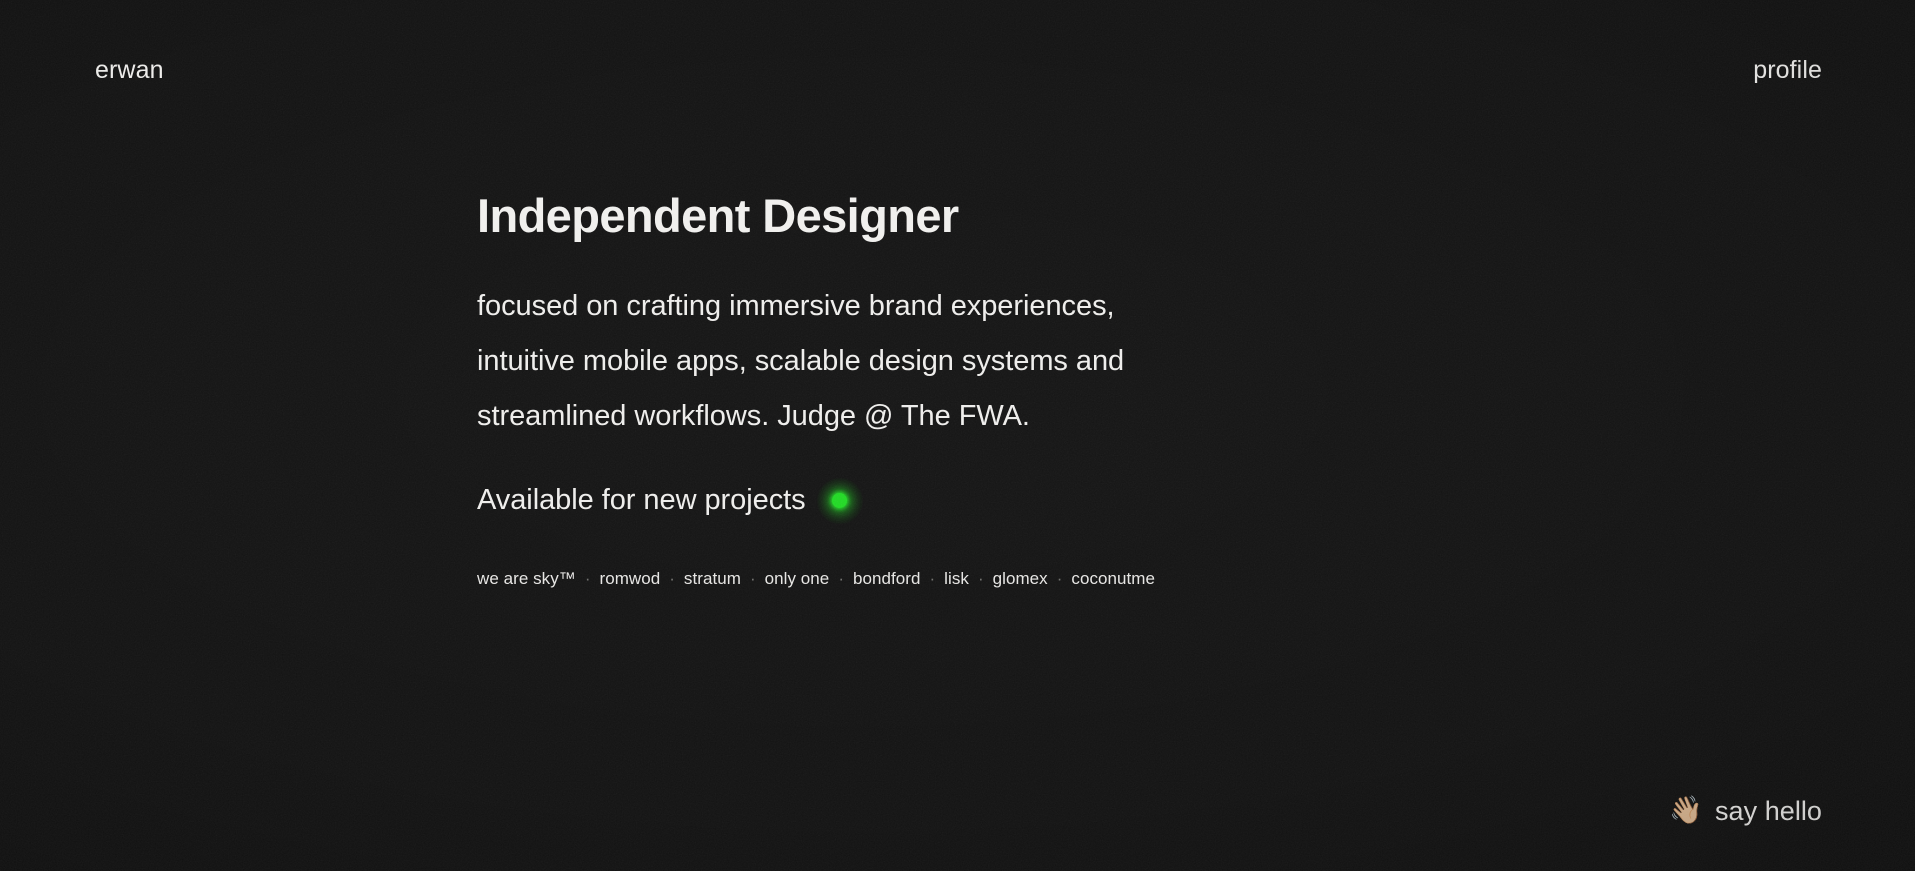  I want to click on intro-line-3: streamlined workflows. Judge @ The FWA., so click(753, 415).